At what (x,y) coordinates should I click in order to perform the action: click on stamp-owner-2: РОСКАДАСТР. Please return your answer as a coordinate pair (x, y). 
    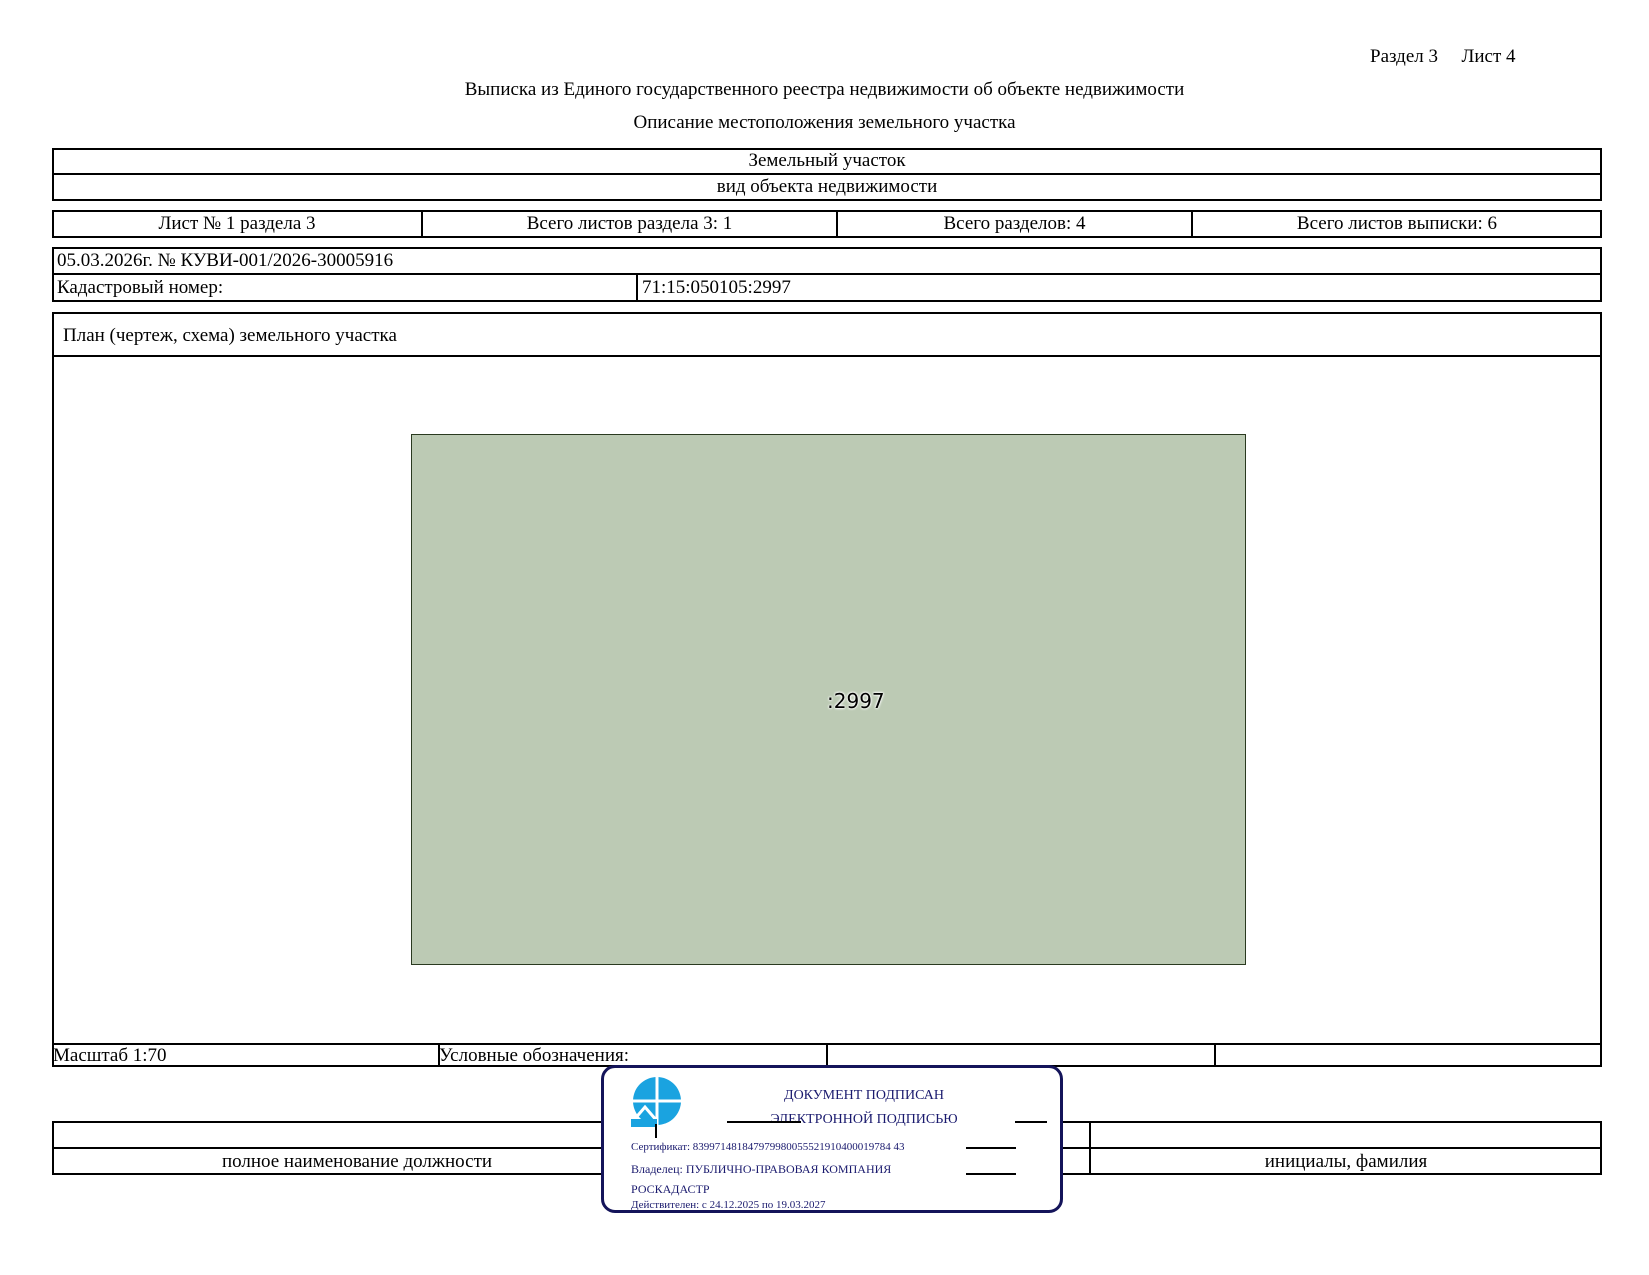
    Looking at the image, I should click on (670, 1189).